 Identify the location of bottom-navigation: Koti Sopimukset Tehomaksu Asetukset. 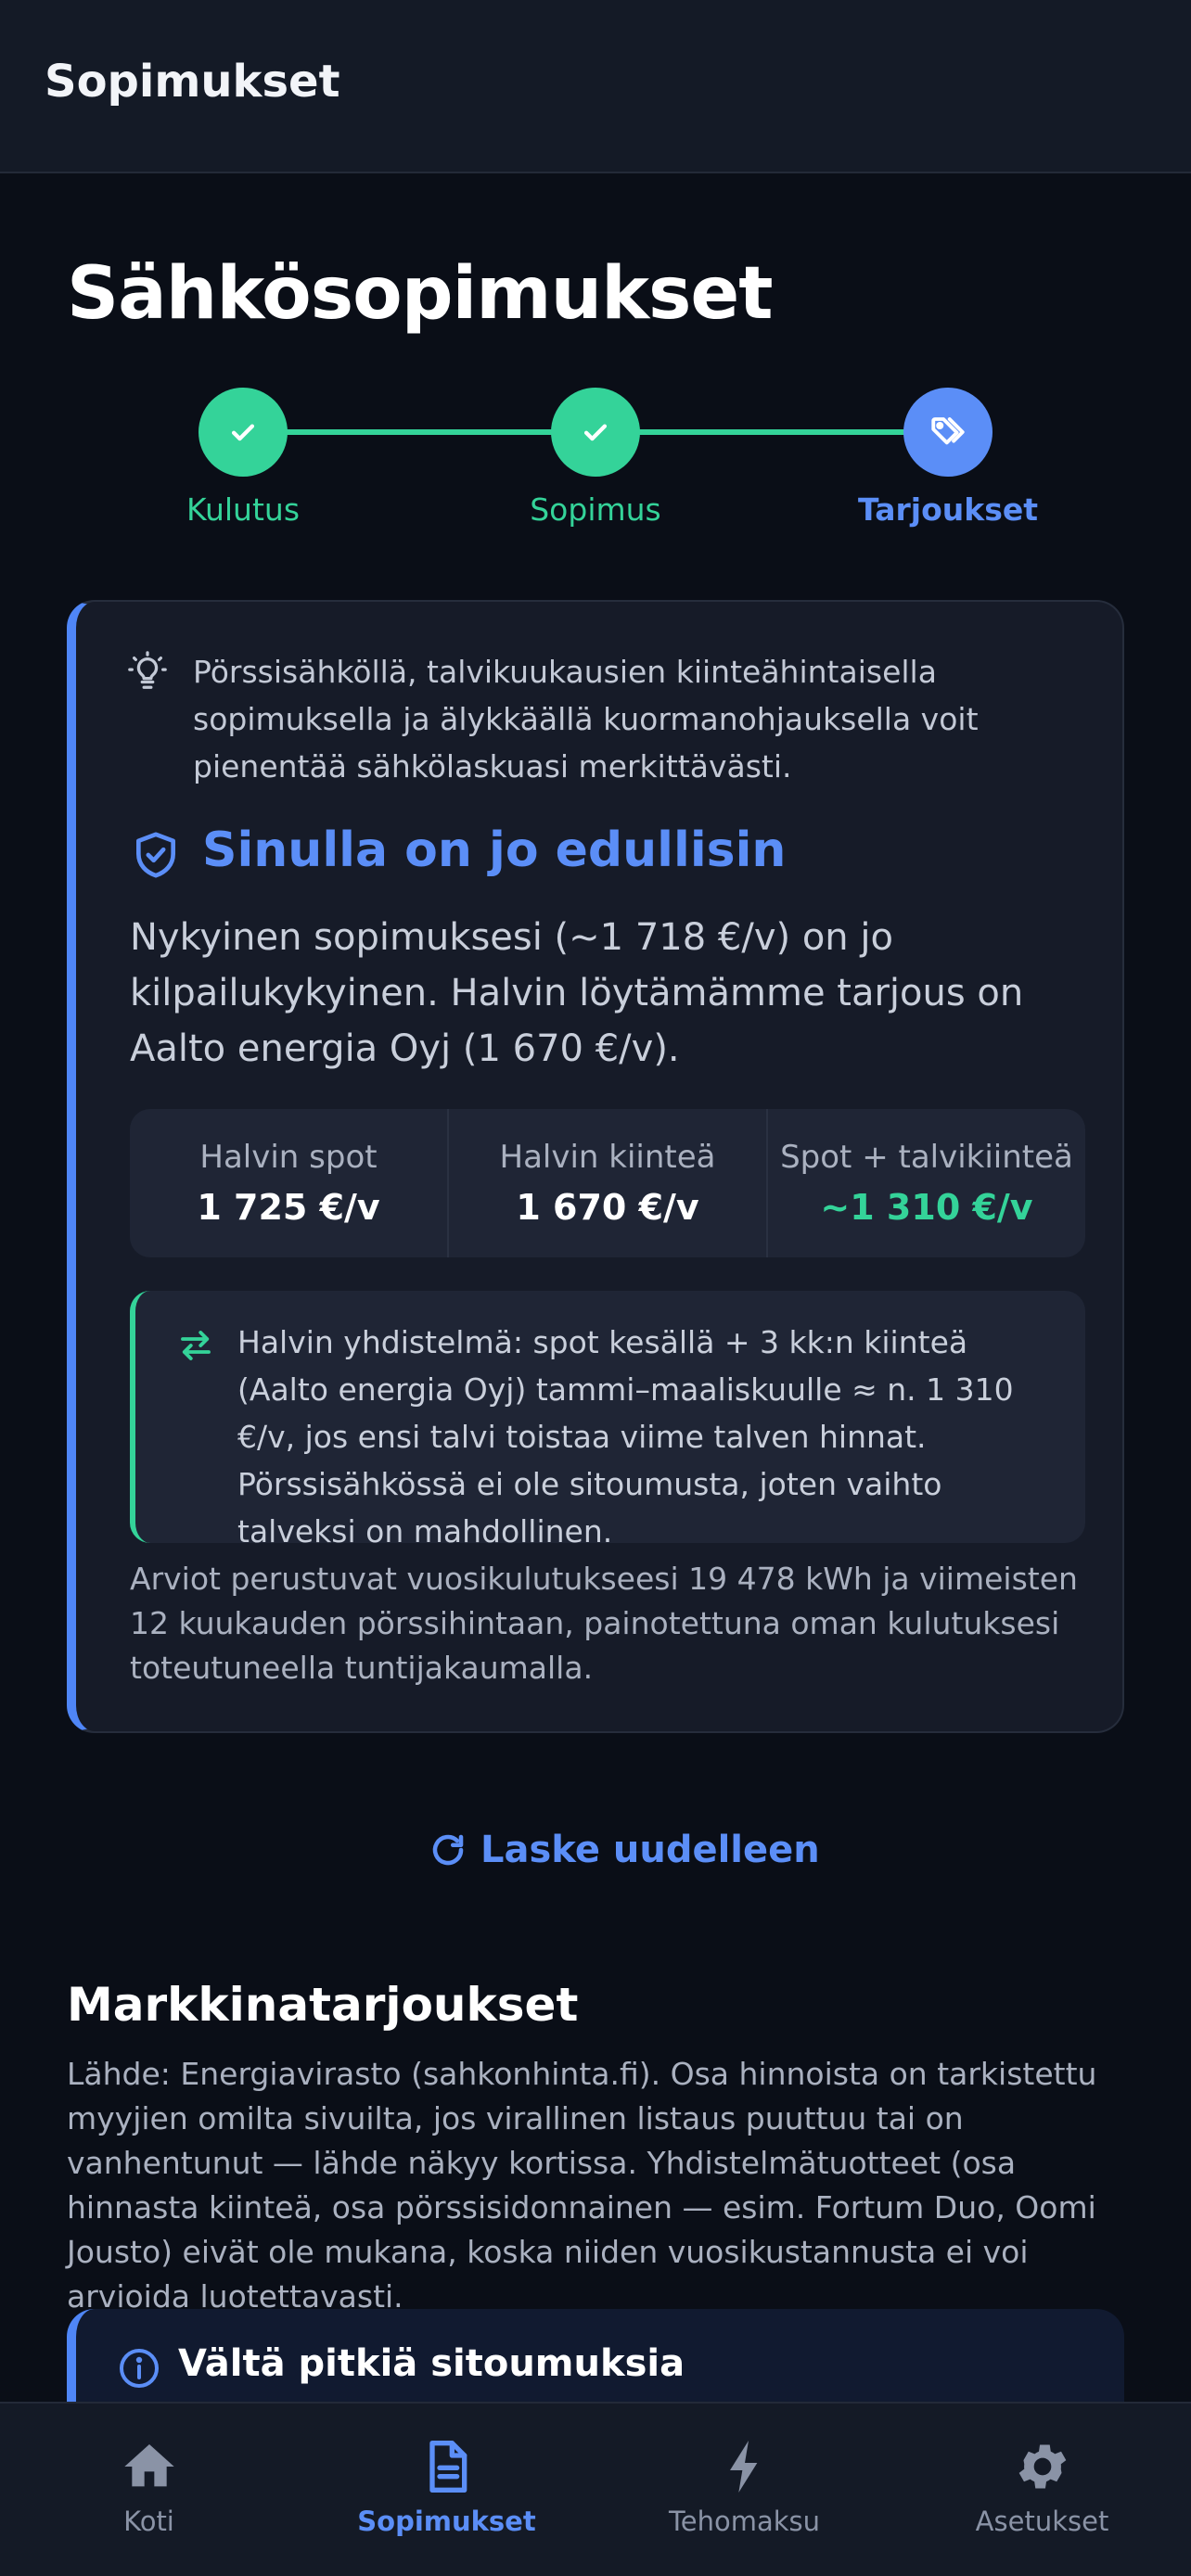
(595, 2489).